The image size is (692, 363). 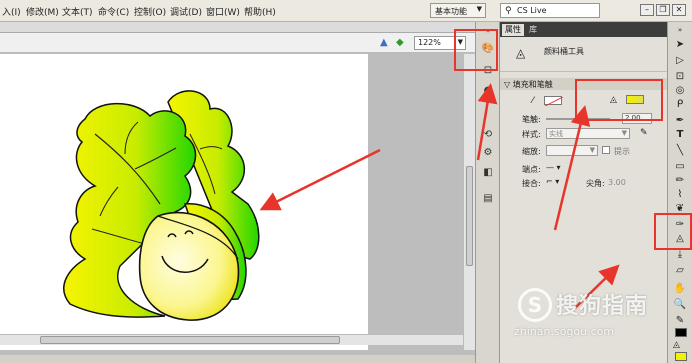 I want to click on sogou-watermark: S 搜狗指南 zhinan.sogou.com, so click(x=589, y=316).